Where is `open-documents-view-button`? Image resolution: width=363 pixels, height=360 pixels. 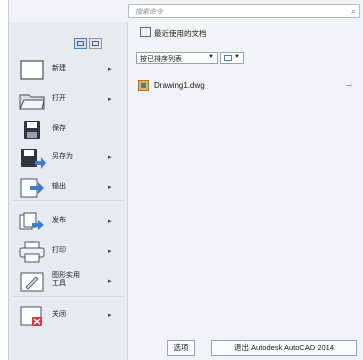 open-documents-view-button is located at coordinates (95, 43).